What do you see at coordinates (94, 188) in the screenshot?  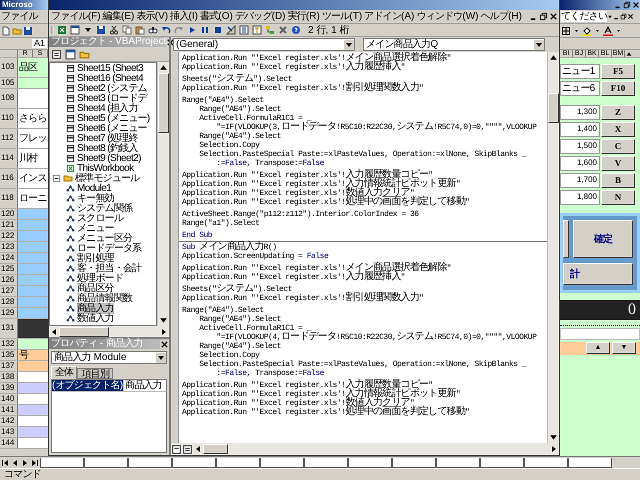 I see `tree-item: Module1` at bounding box center [94, 188].